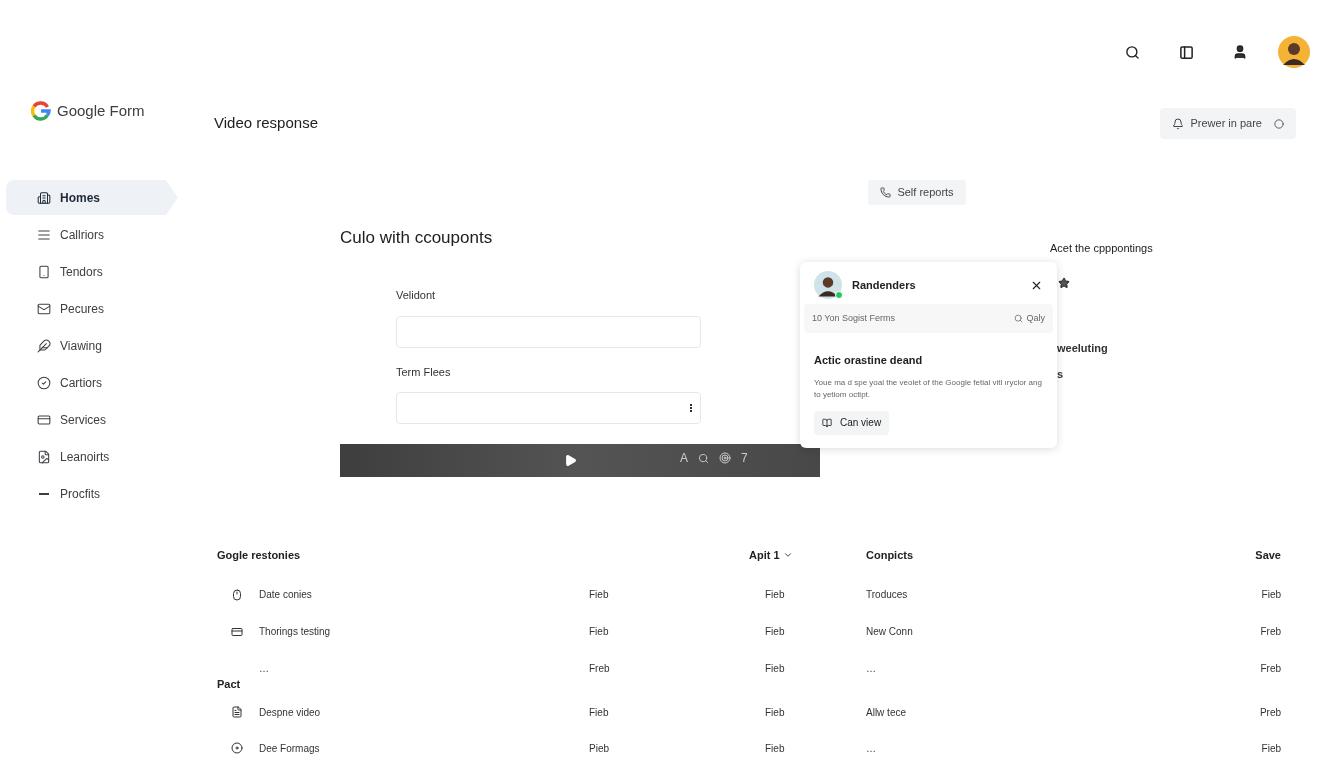 Image resolution: width=1344 pixels, height=768 pixels. I want to click on mail-icon, so click(44, 308).